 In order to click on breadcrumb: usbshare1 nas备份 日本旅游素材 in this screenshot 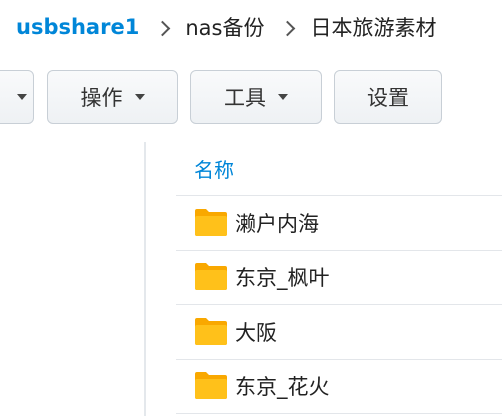, I will do `click(251, 27)`.